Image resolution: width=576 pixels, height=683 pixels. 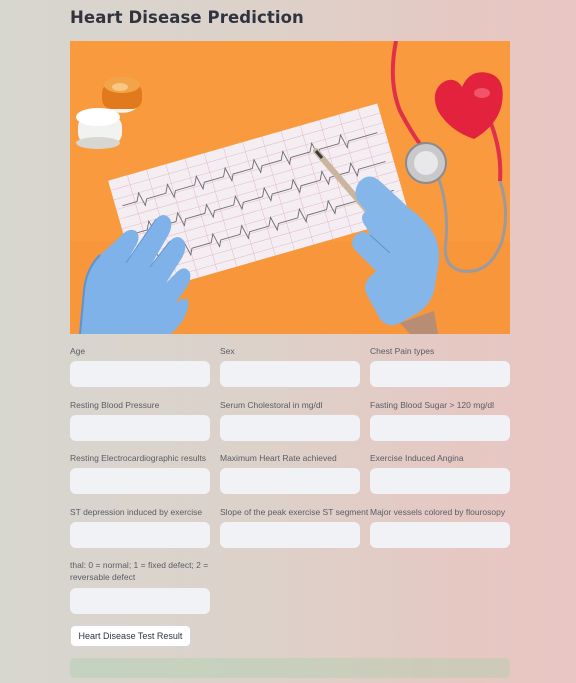 I want to click on major-vessels-field: Major vessels colored by flourosopy, so click(x=440, y=527).